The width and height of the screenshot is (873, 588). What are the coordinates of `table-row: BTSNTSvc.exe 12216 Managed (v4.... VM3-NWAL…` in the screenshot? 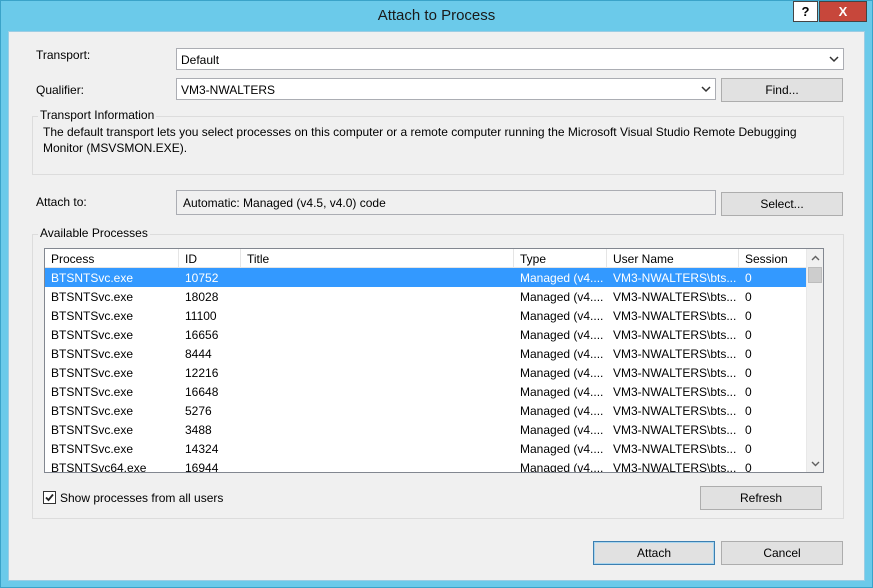 It's located at (426, 372).